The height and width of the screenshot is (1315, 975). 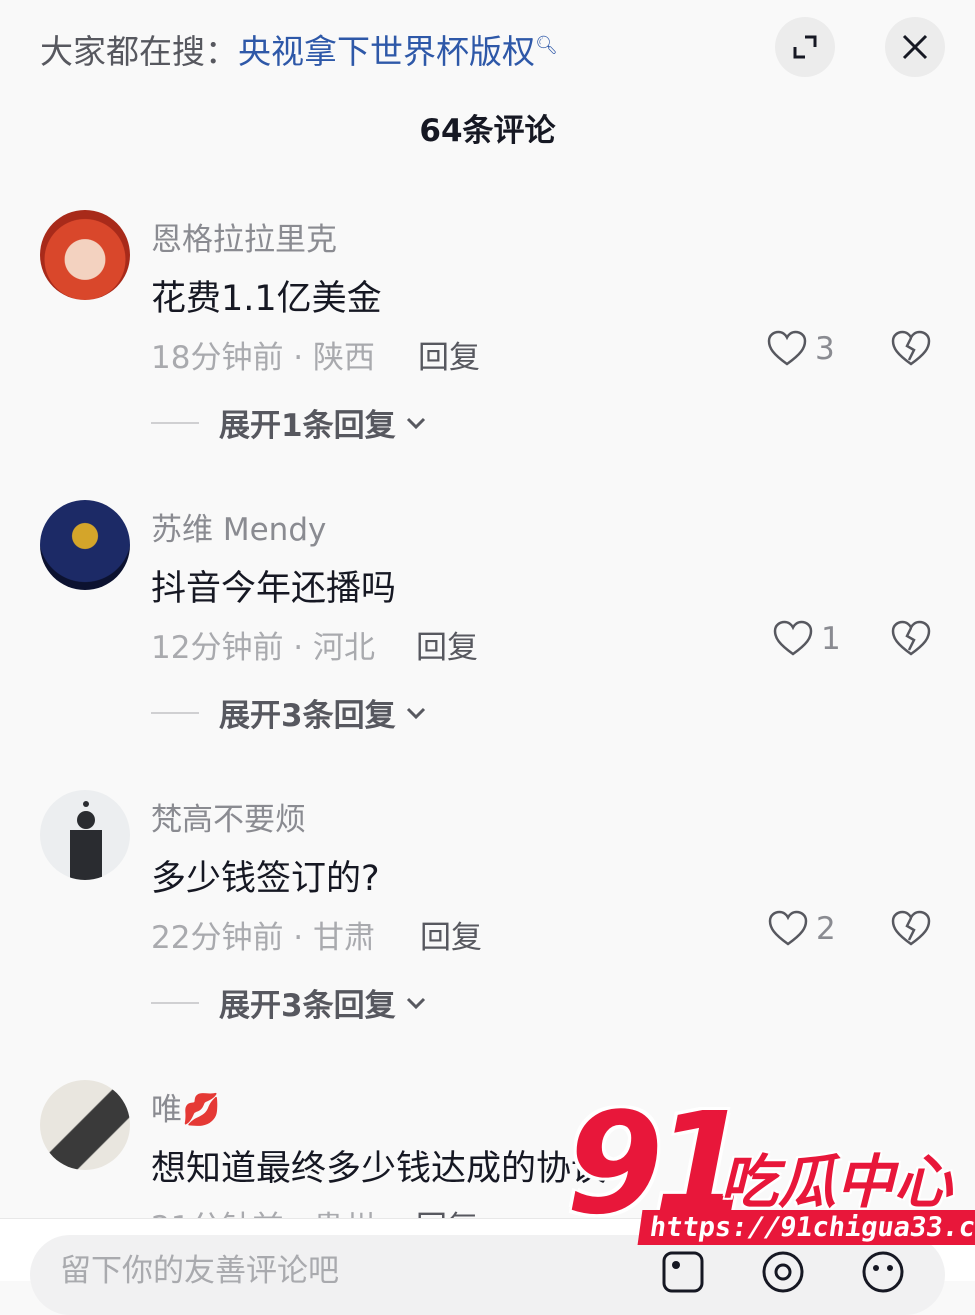 I want to click on watermark-logo: 91 吃瓜中心 https://91chigua33.com, so click(x=767, y=1180).